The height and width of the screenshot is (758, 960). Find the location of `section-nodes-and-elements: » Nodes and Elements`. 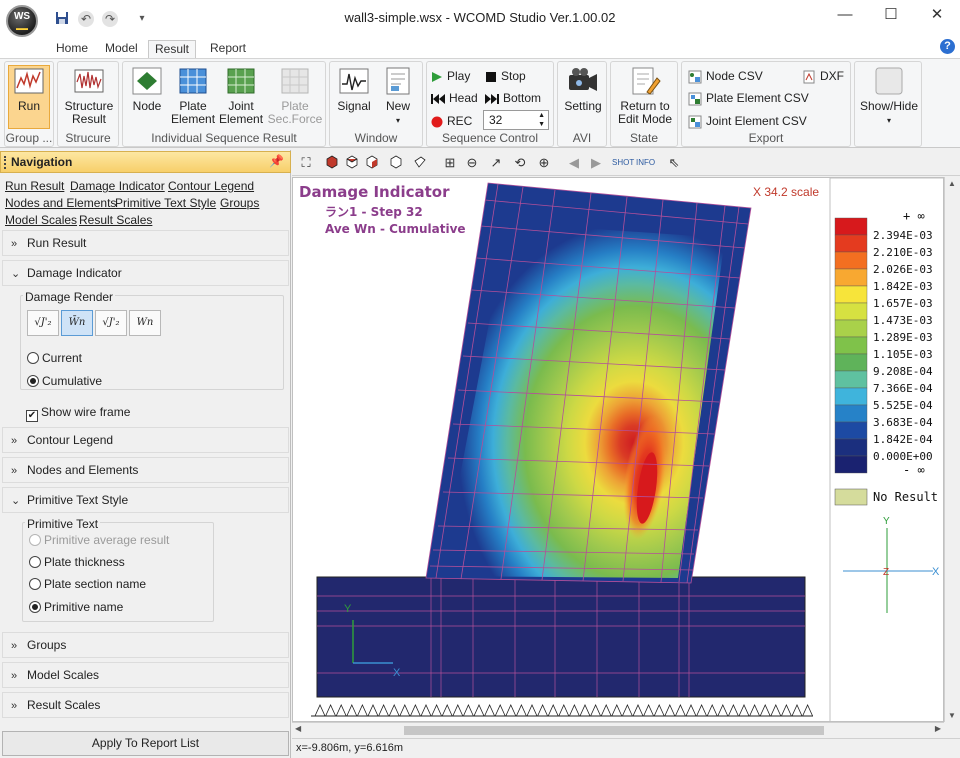

section-nodes-and-elements: » Nodes and Elements is located at coordinates (145, 470).